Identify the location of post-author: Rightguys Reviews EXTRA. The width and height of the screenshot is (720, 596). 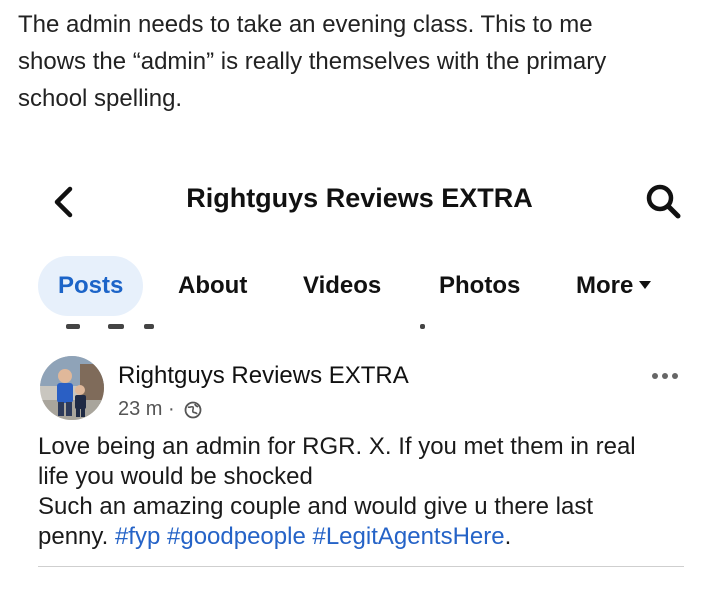
(263, 376).